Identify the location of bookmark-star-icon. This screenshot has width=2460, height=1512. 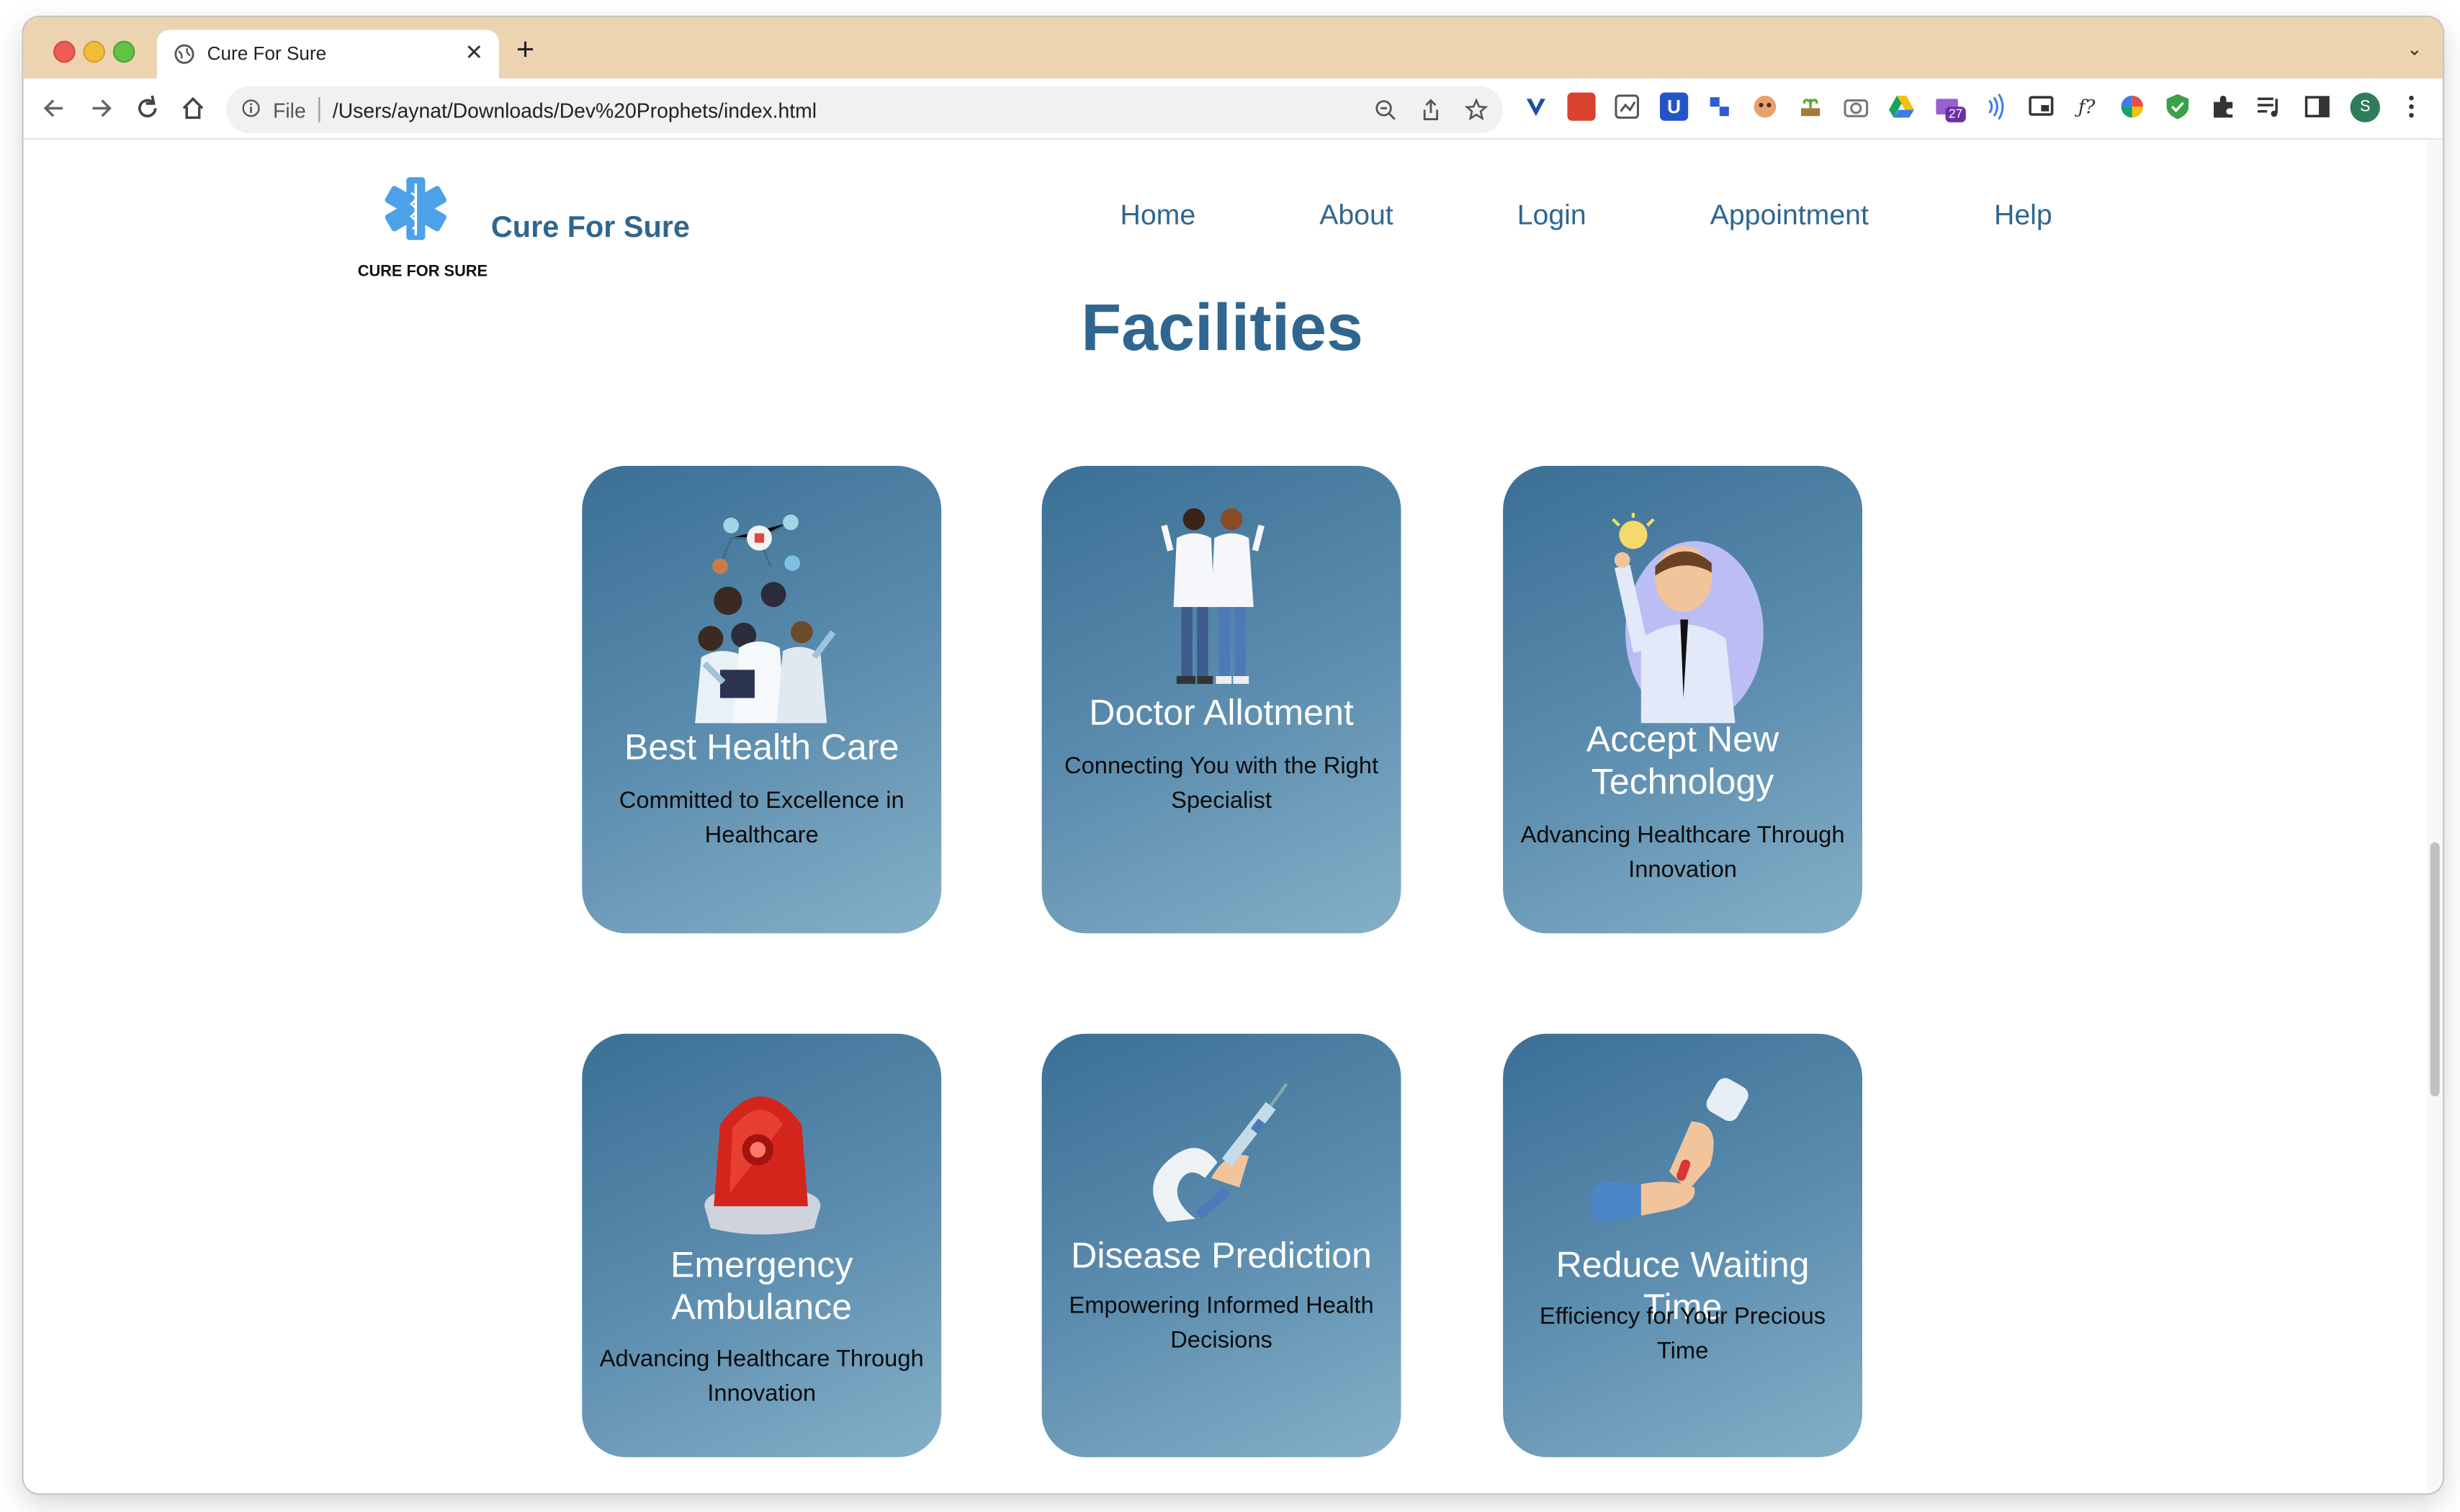
(1477, 109).